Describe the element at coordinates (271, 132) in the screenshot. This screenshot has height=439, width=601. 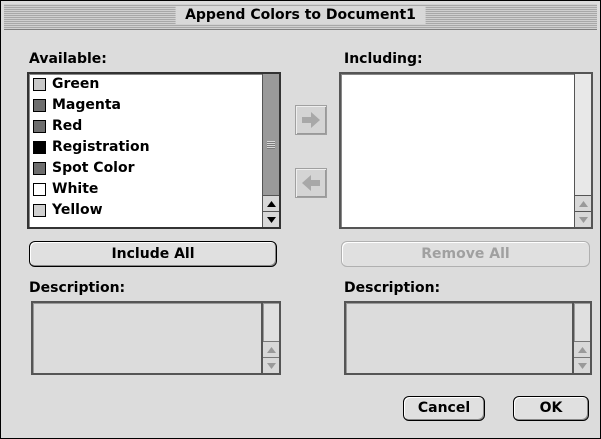
I see `scroll-thumb` at that location.